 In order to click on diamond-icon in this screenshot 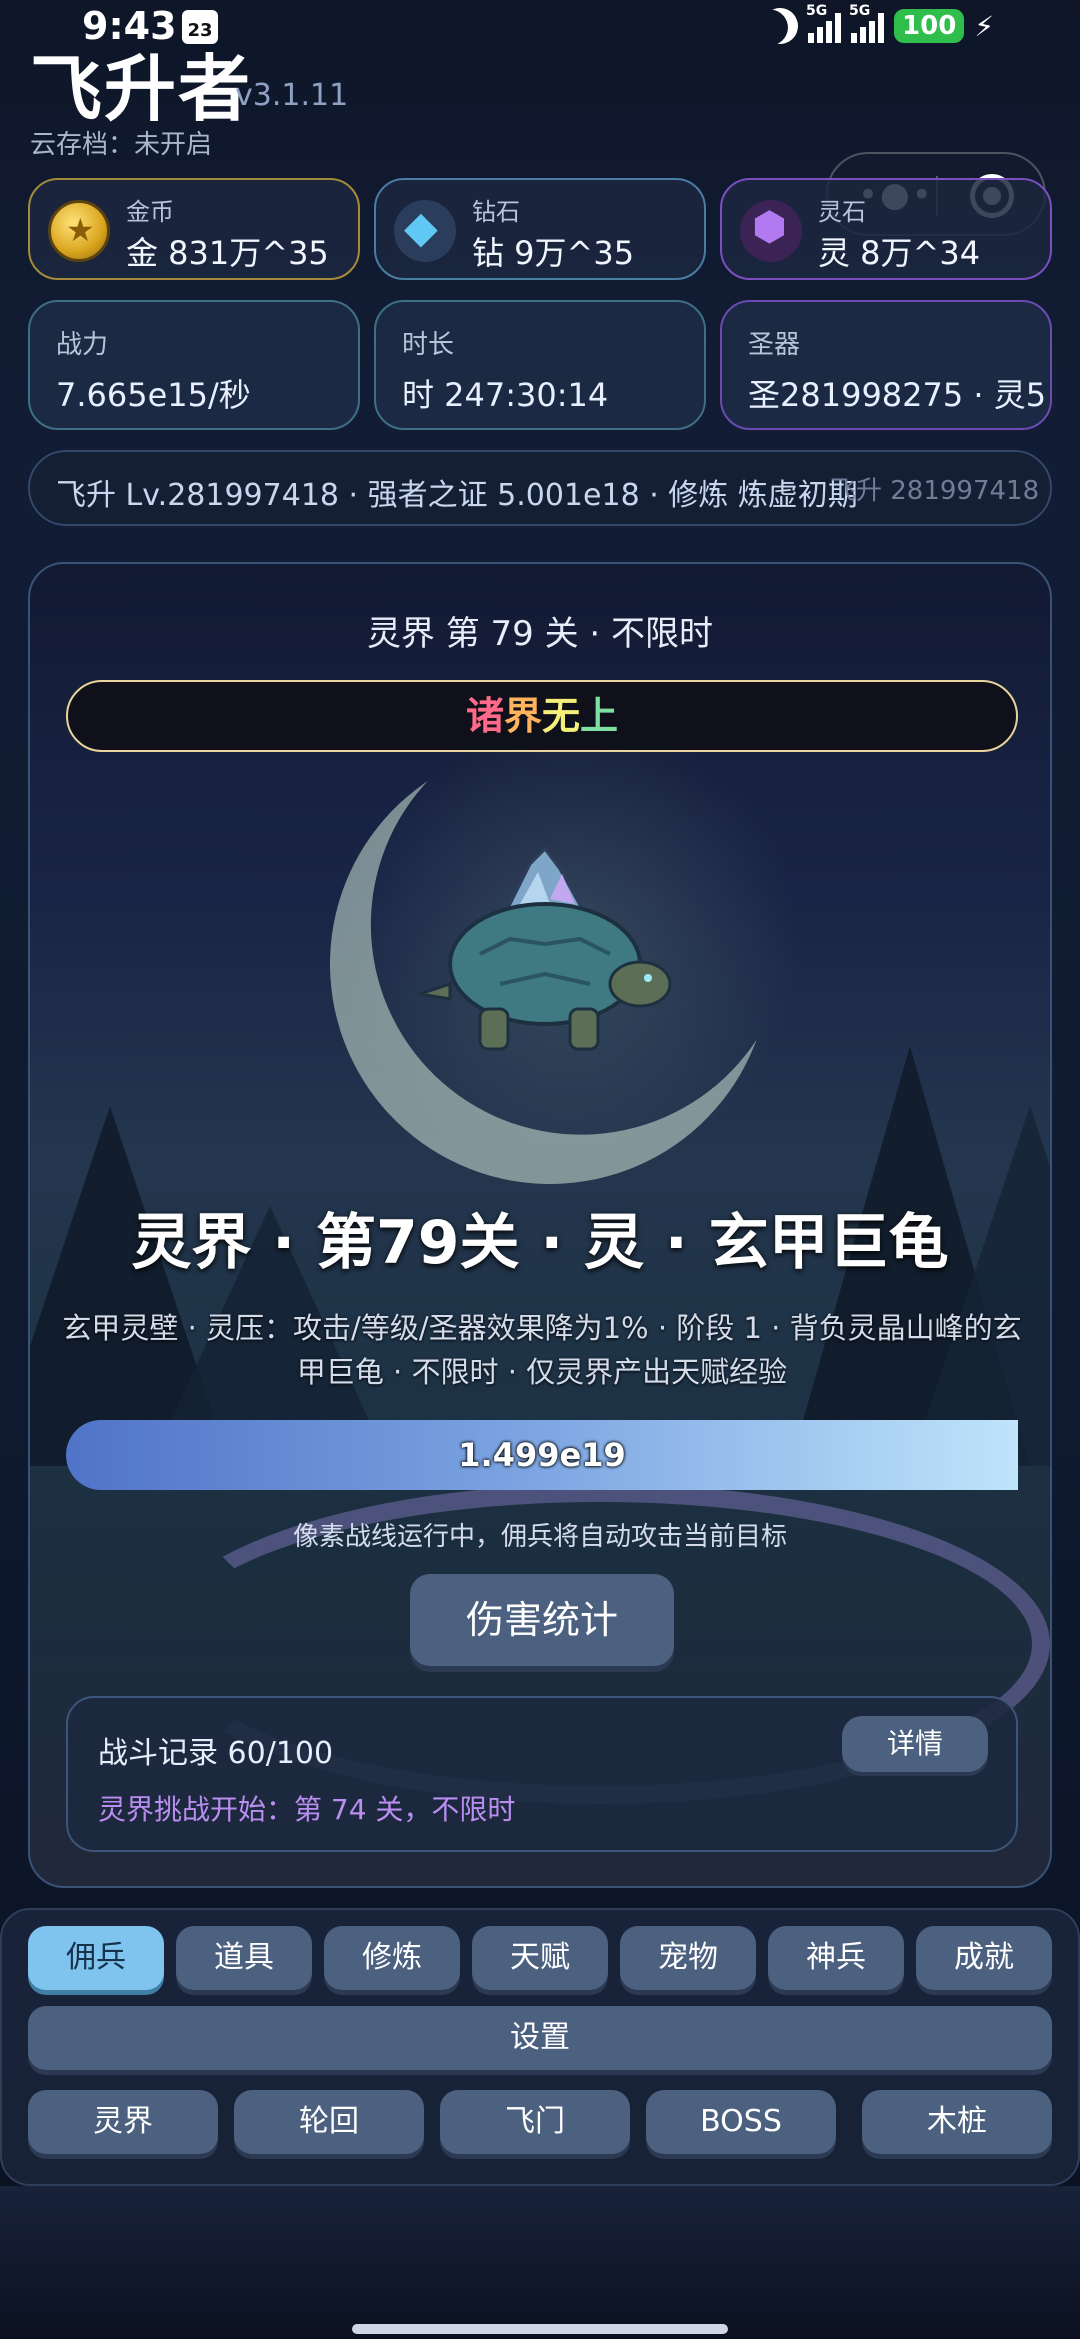, I will do `click(425, 231)`.